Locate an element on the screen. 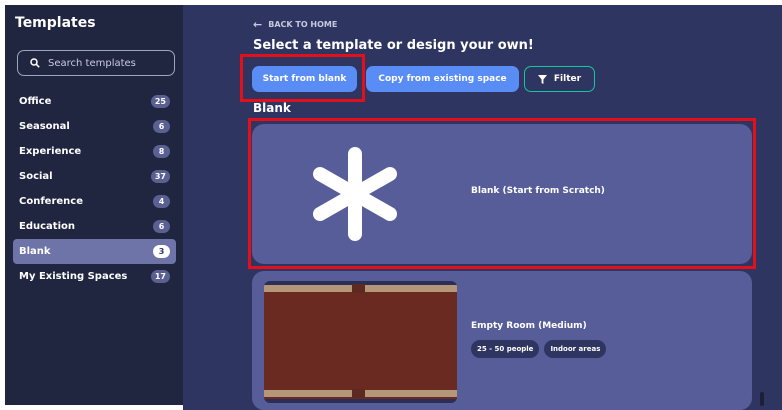  back-to-home-link: ← BACK TO HOME is located at coordinates (295, 24).